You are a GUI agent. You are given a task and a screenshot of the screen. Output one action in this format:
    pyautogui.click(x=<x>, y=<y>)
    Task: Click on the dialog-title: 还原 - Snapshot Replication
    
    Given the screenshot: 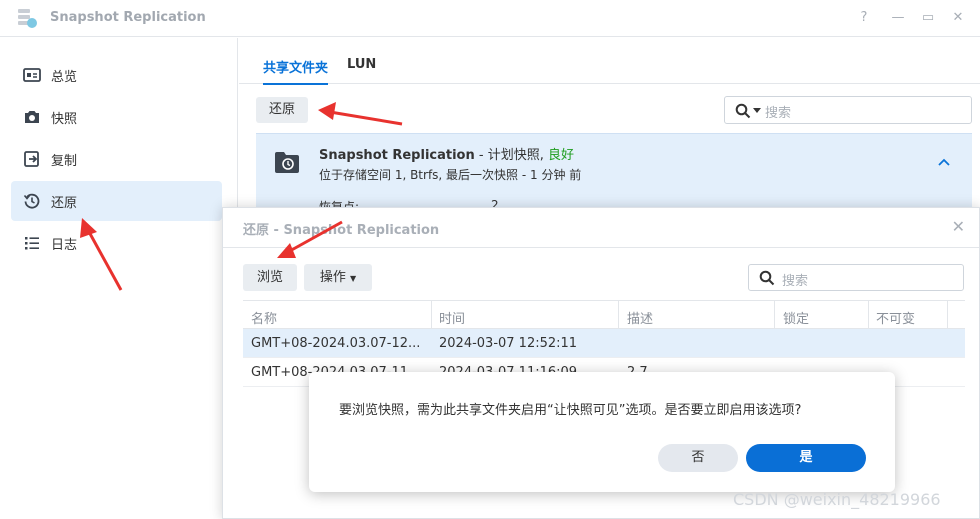 What is the action you would take?
    pyautogui.click(x=341, y=230)
    